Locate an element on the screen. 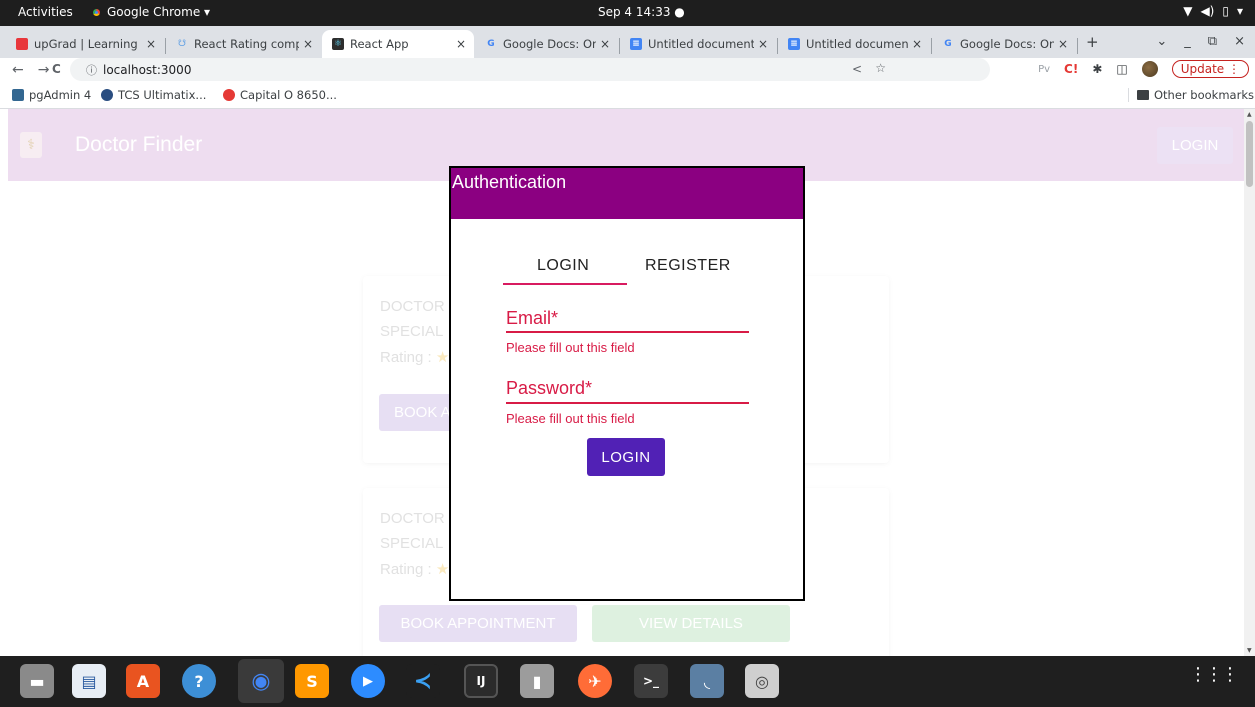 The height and width of the screenshot is (707, 1255). email-error-text: Please fill out this field is located at coordinates (570, 347).